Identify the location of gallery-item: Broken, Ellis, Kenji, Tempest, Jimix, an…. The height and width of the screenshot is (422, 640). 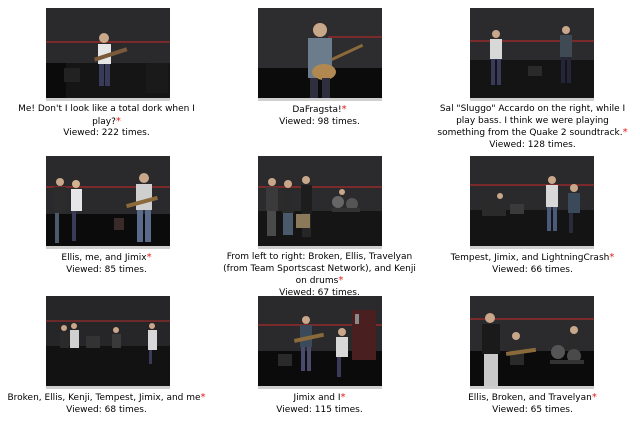
(106, 355).